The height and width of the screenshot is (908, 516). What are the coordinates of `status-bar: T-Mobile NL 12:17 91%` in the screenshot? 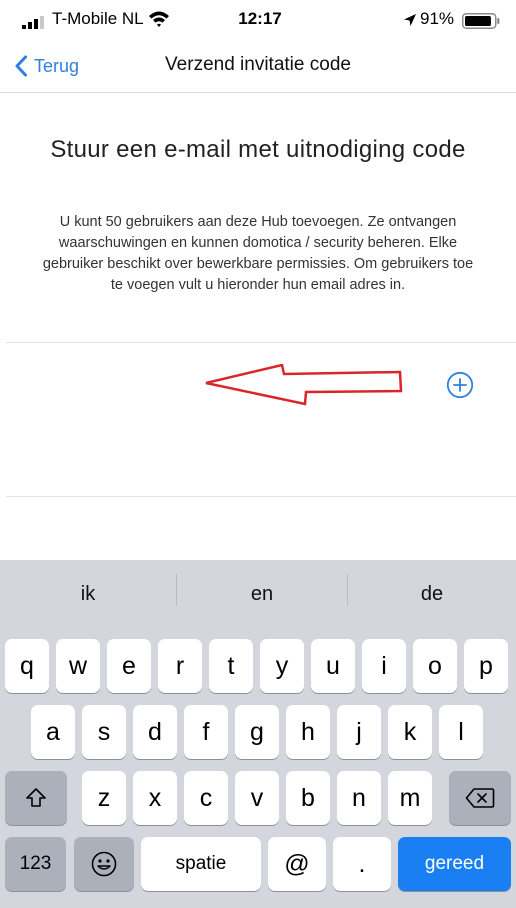 It's located at (258, 20).